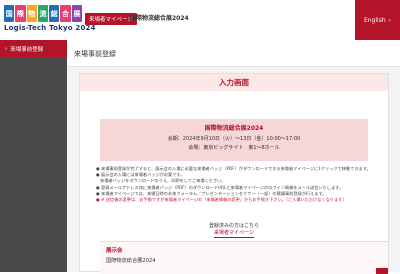 The image size is (400, 274). Describe the element at coordinates (27, 49) in the screenshot. I see `sidebar-item-label: 来場事前登録` at that location.